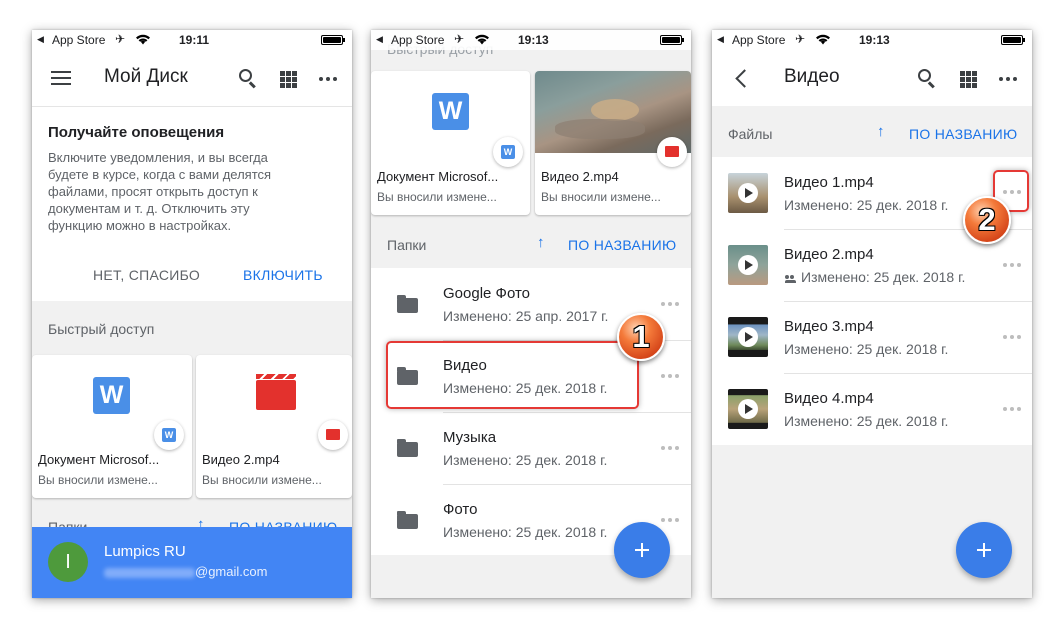  What do you see at coordinates (987, 220) in the screenshot?
I see `callout-number-2: 2` at bounding box center [987, 220].